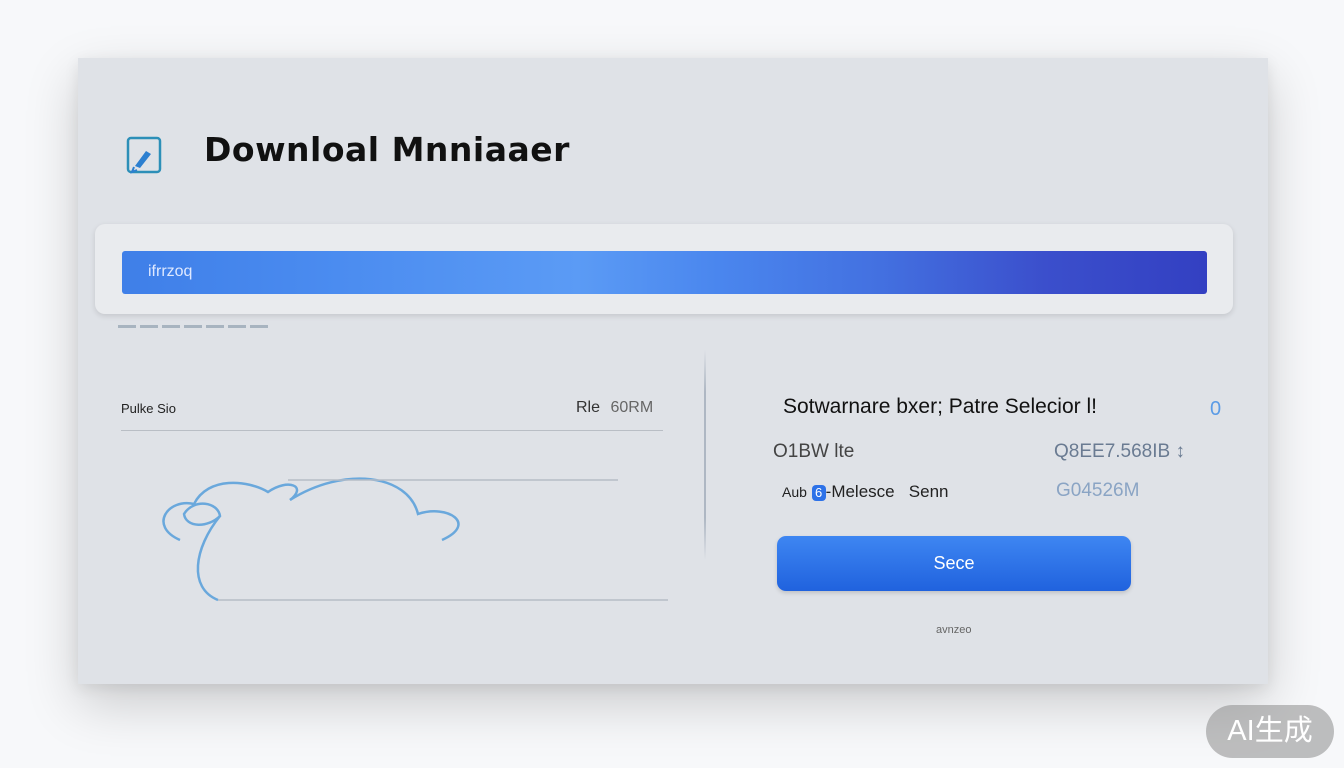  I want to click on file-label: Rle, so click(588, 407).